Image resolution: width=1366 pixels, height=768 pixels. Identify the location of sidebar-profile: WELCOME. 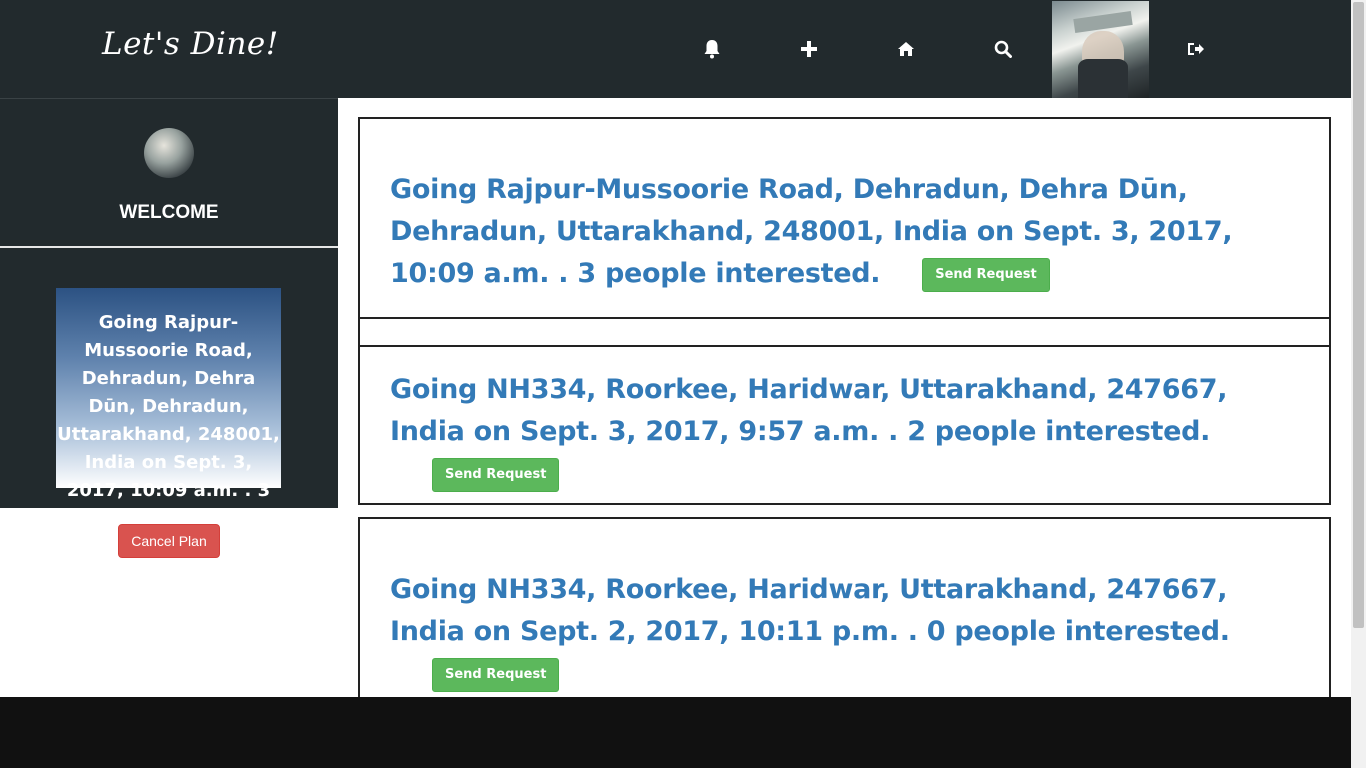
(169, 172).